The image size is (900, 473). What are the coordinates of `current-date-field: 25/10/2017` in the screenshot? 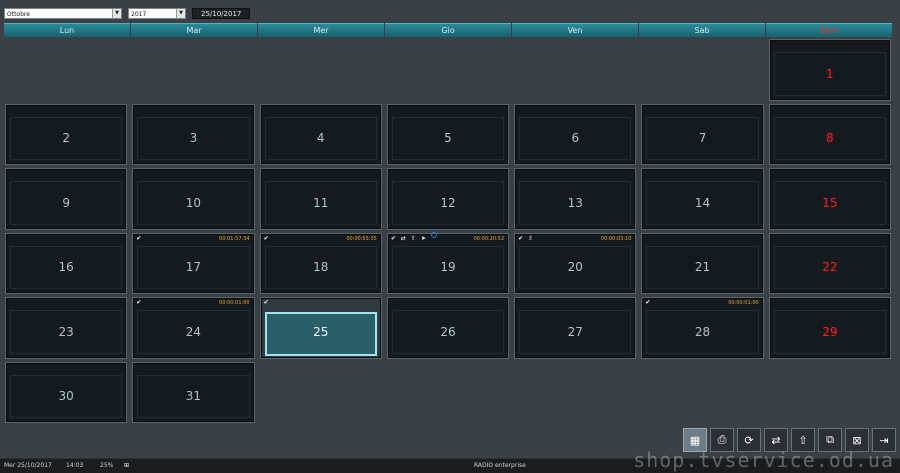 It's located at (221, 13).